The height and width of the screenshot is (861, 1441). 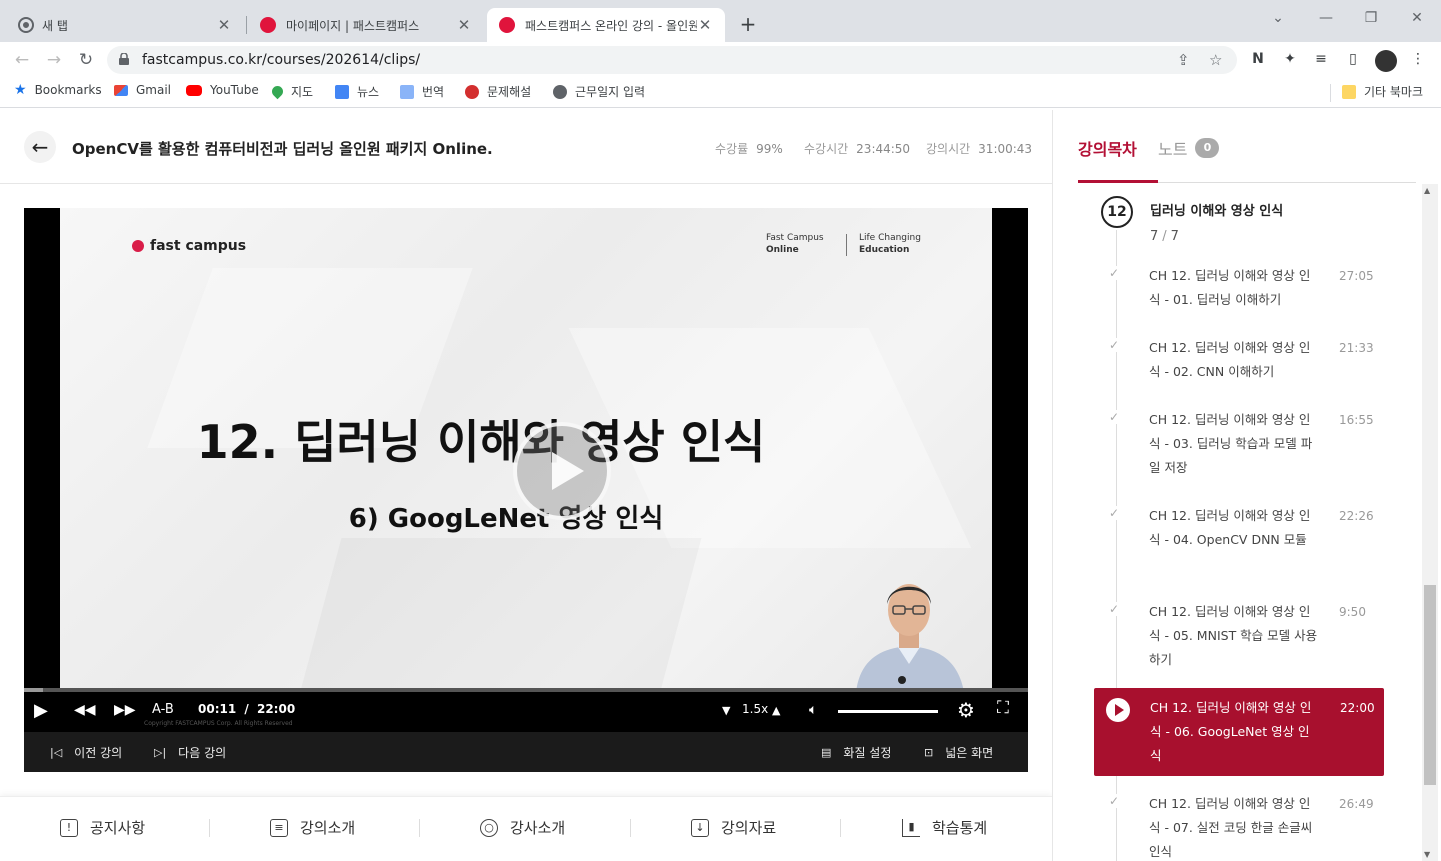 I want to click on notice-icon: !, so click(x=69, y=827).